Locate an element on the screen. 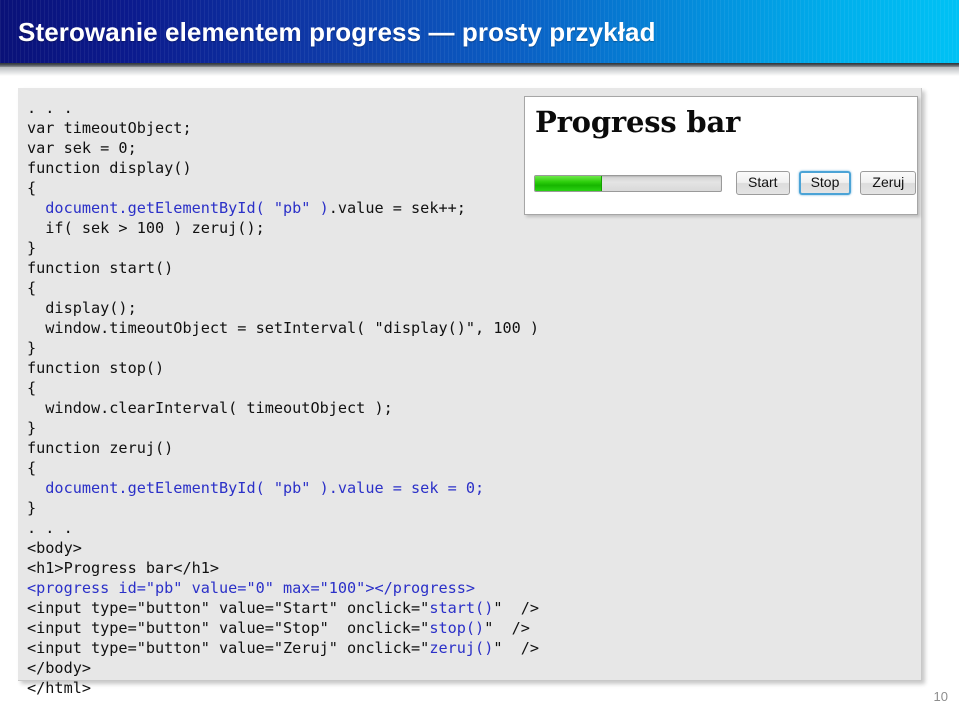  code-token: <body> is located at coordinates (54, 548).